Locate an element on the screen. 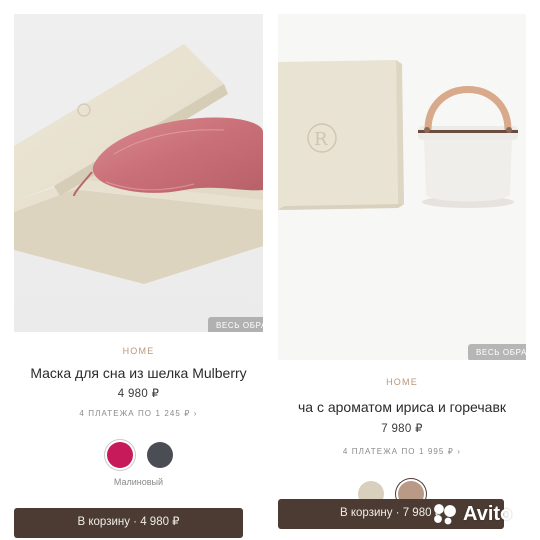 This screenshot has height=540, width=540. candle-box-image: R is located at coordinates (398, 135).